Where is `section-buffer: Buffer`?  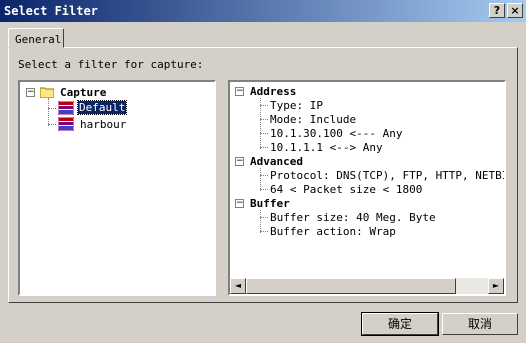
section-buffer: Buffer is located at coordinates (270, 203).